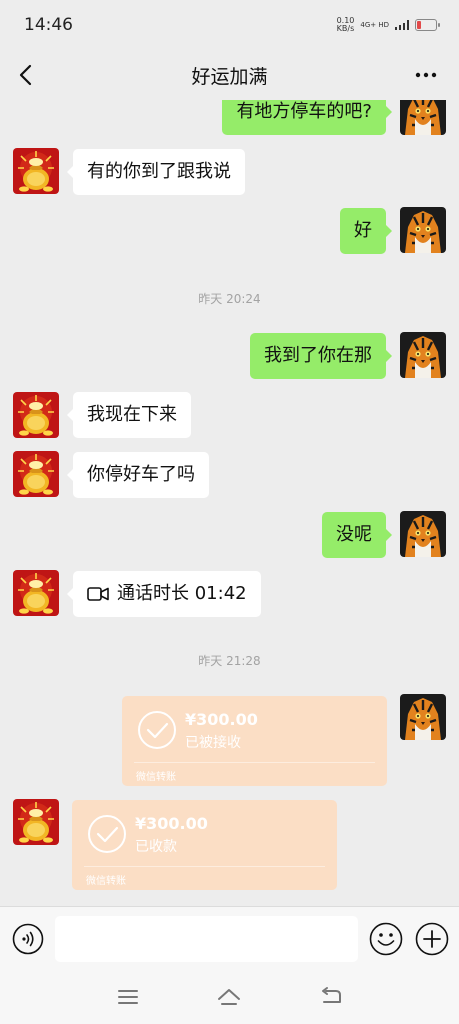  I want to click on chat-title: 好运加满, so click(229, 77).